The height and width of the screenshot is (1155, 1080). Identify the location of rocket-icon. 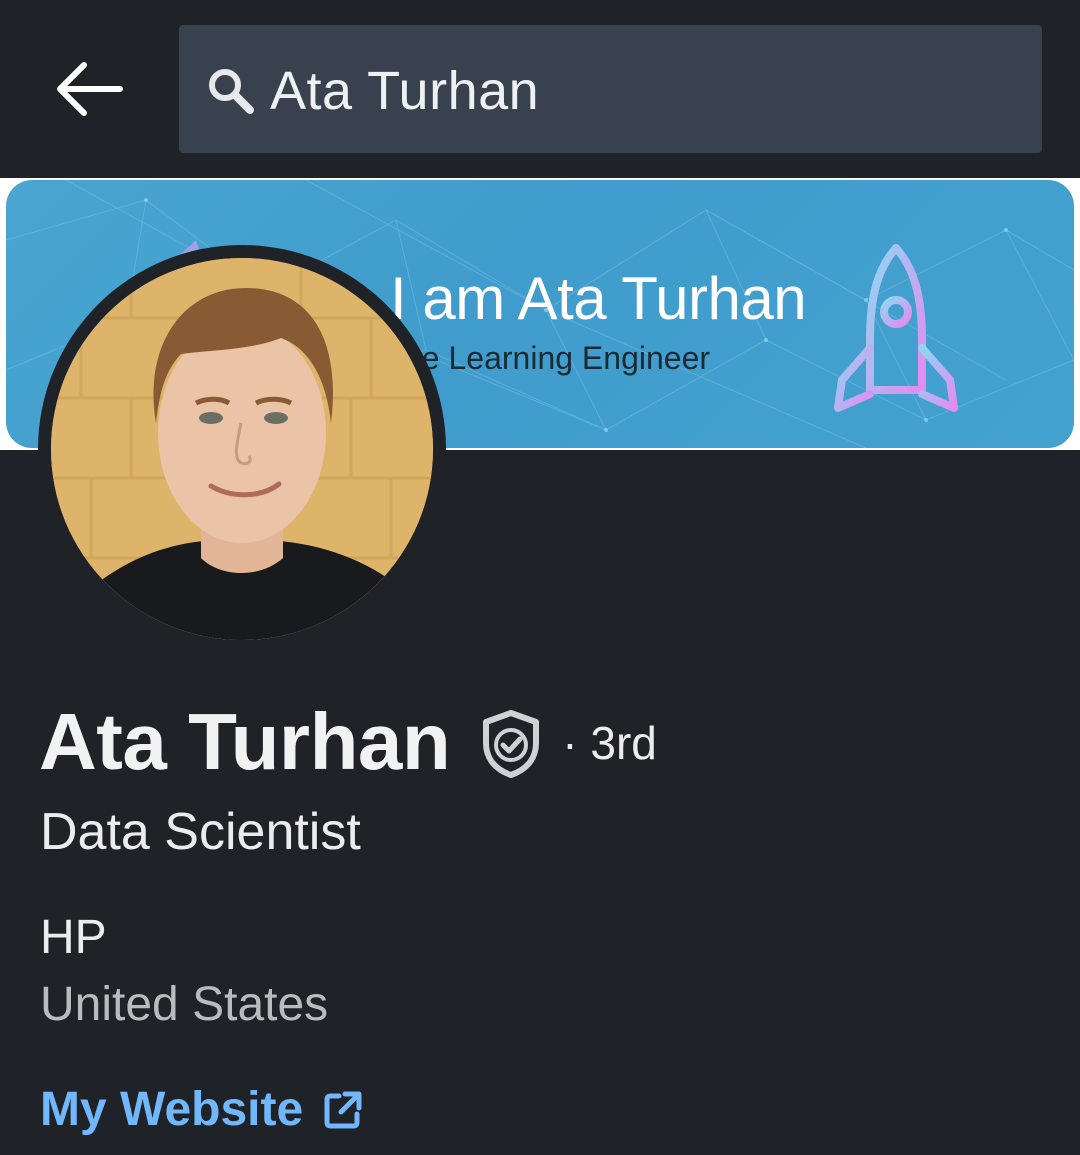
(896, 334).